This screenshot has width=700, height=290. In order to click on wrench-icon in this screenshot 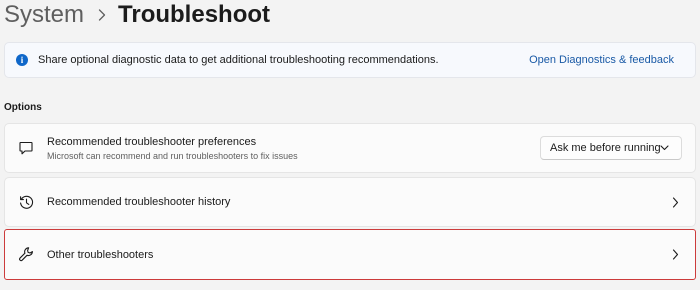, I will do `click(26, 255)`.